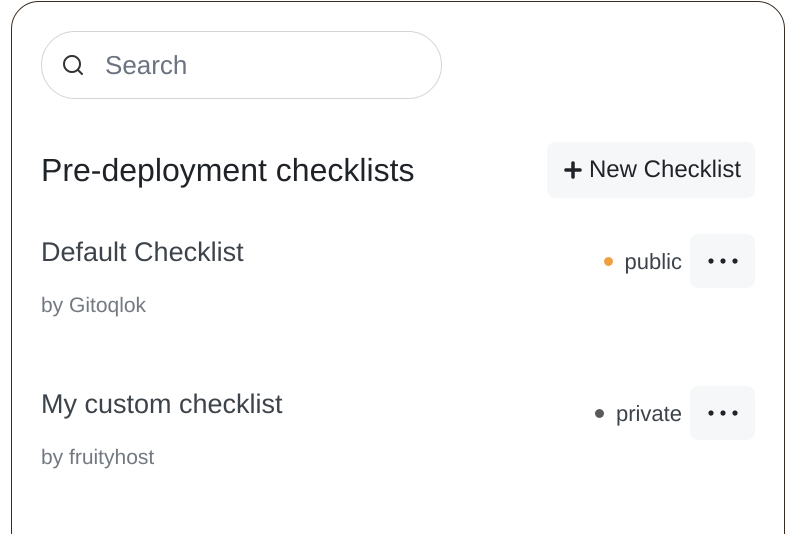 The height and width of the screenshot is (534, 800). Describe the element at coordinates (241, 65) in the screenshot. I see `search-field: Search` at that location.